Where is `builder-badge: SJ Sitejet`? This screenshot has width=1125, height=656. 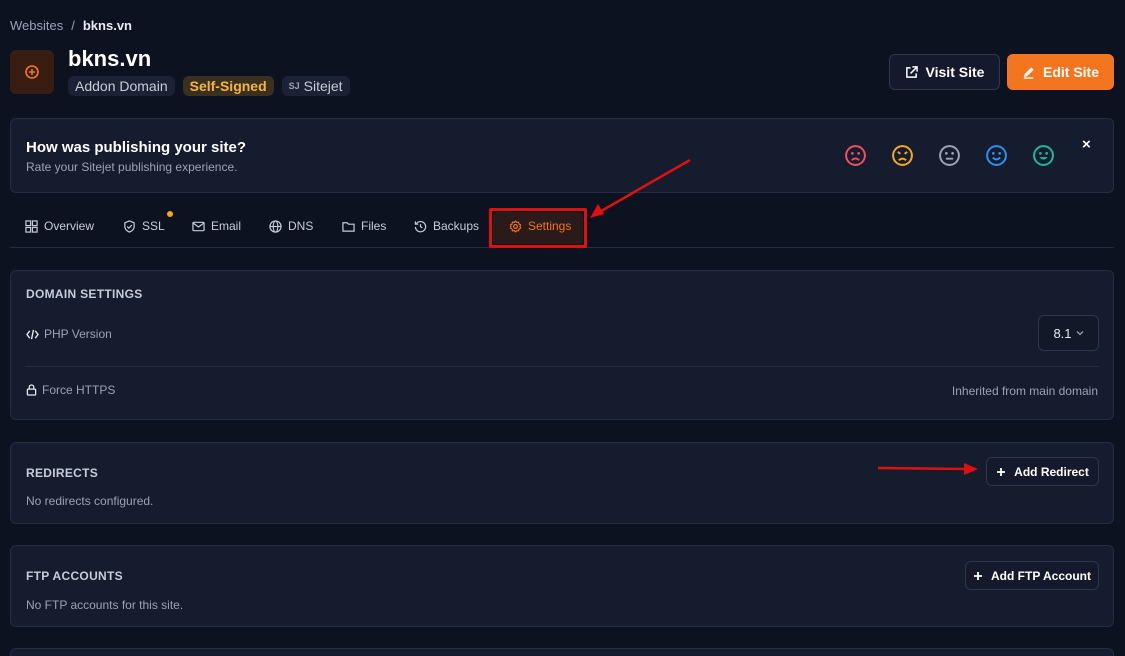
builder-badge: SJ Sitejet is located at coordinates (315, 86).